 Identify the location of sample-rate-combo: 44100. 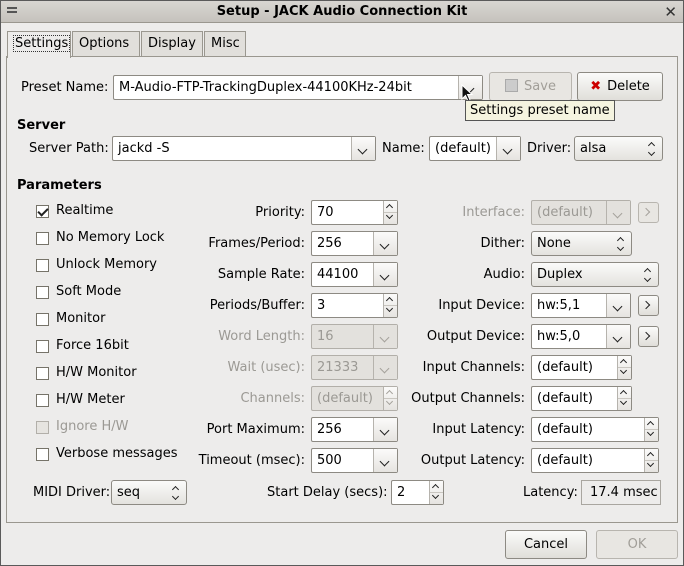
(354, 274).